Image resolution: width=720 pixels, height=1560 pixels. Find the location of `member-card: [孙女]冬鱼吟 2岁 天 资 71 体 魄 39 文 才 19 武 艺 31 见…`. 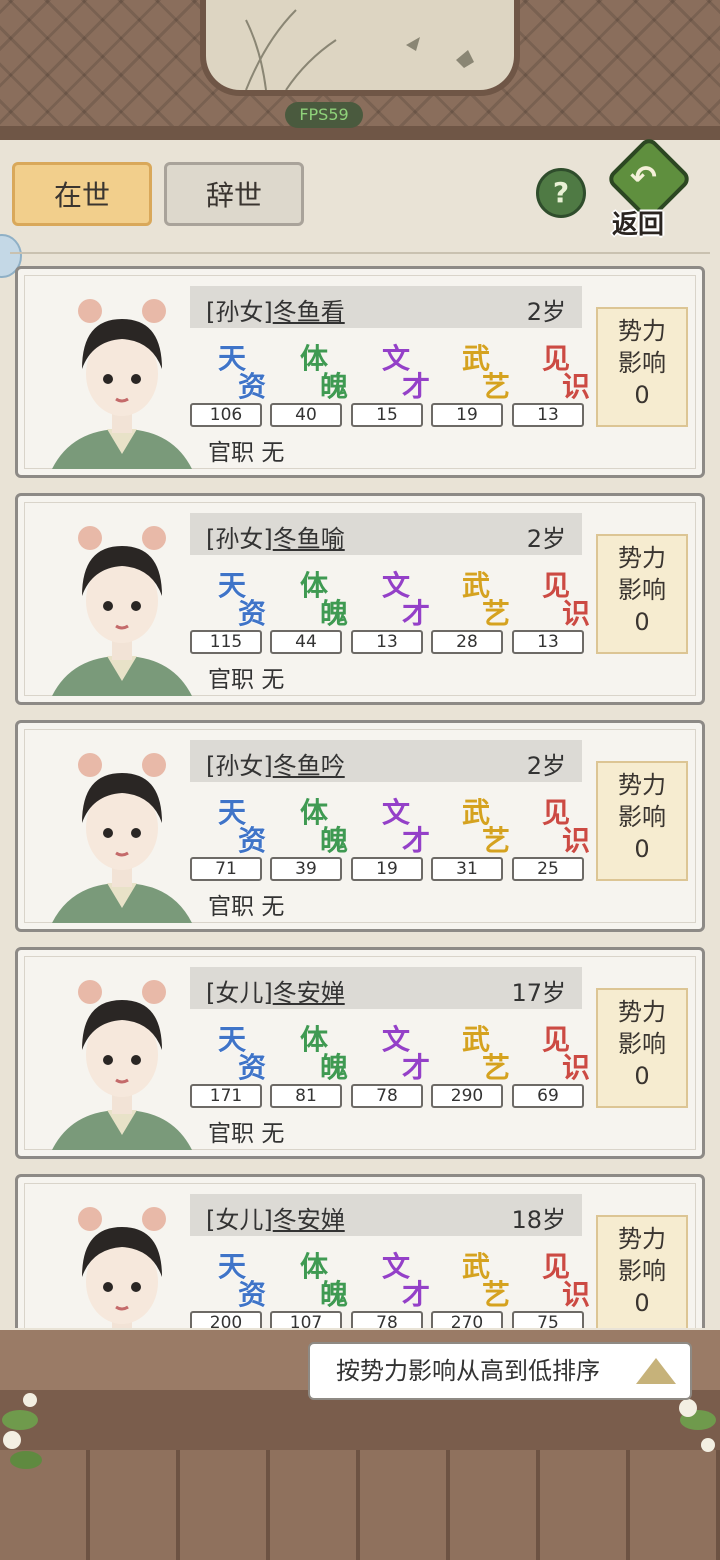

member-card: [孙女]冬鱼吟 2岁 天 资 71 体 魄 39 文 才 19 武 艺 31 见… is located at coordinates (360, 826).